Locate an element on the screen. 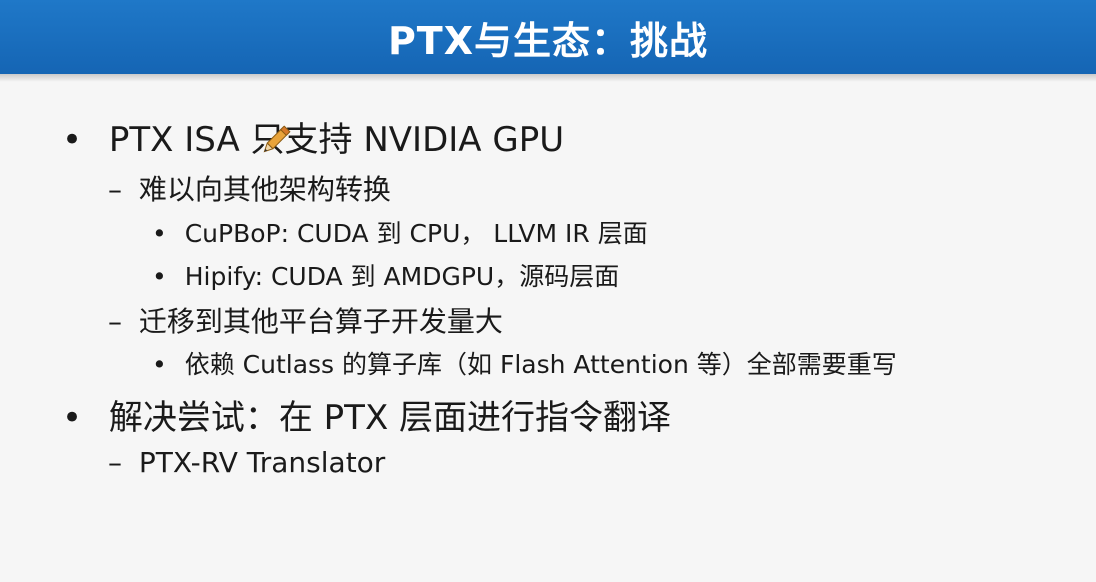 This screenshot has height=582, width=1096. bullet-text: PTX-RV Translator is located at coordinates (262, 462).